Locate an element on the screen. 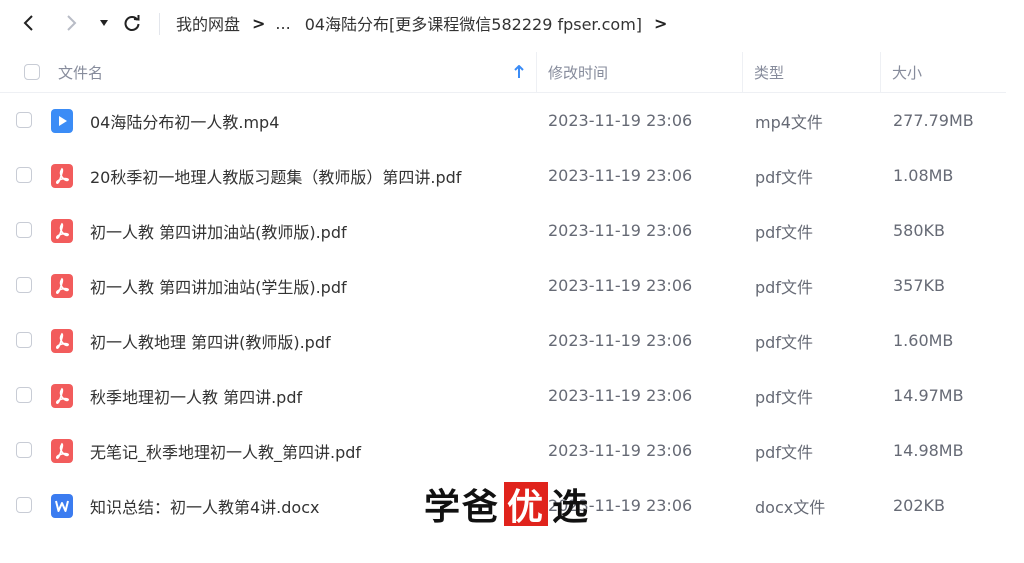 The height and width of the screenshot is (563, 1024). sort-ascending-icon is located at coordinates (519, 72).